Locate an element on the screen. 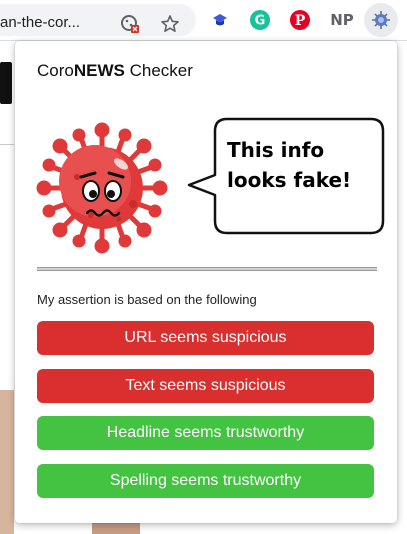  grammarly-icon: G is located at coordinates (260, 20).